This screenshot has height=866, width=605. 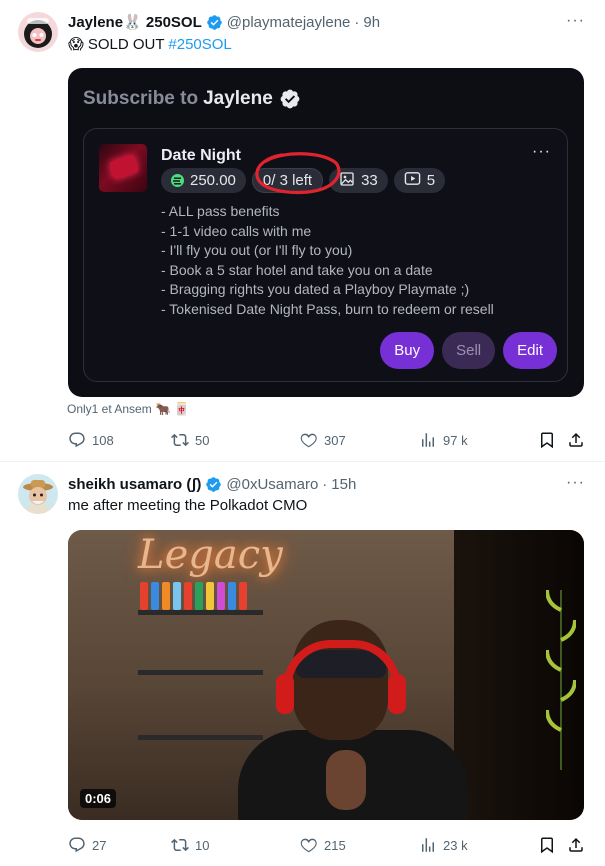 I want to click on creator-verified-icon, so click(x=290, y=99).